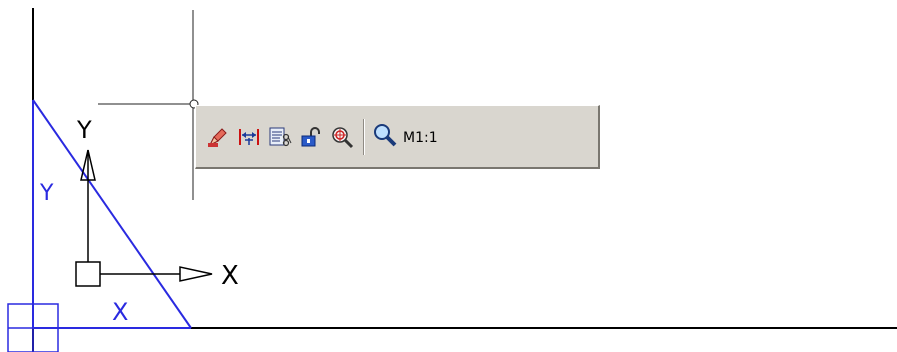 This screenshot has width=897, height=352. Describe the element at coordinates (280, 137) in the screenshot. I see `properties-icon` at that location.